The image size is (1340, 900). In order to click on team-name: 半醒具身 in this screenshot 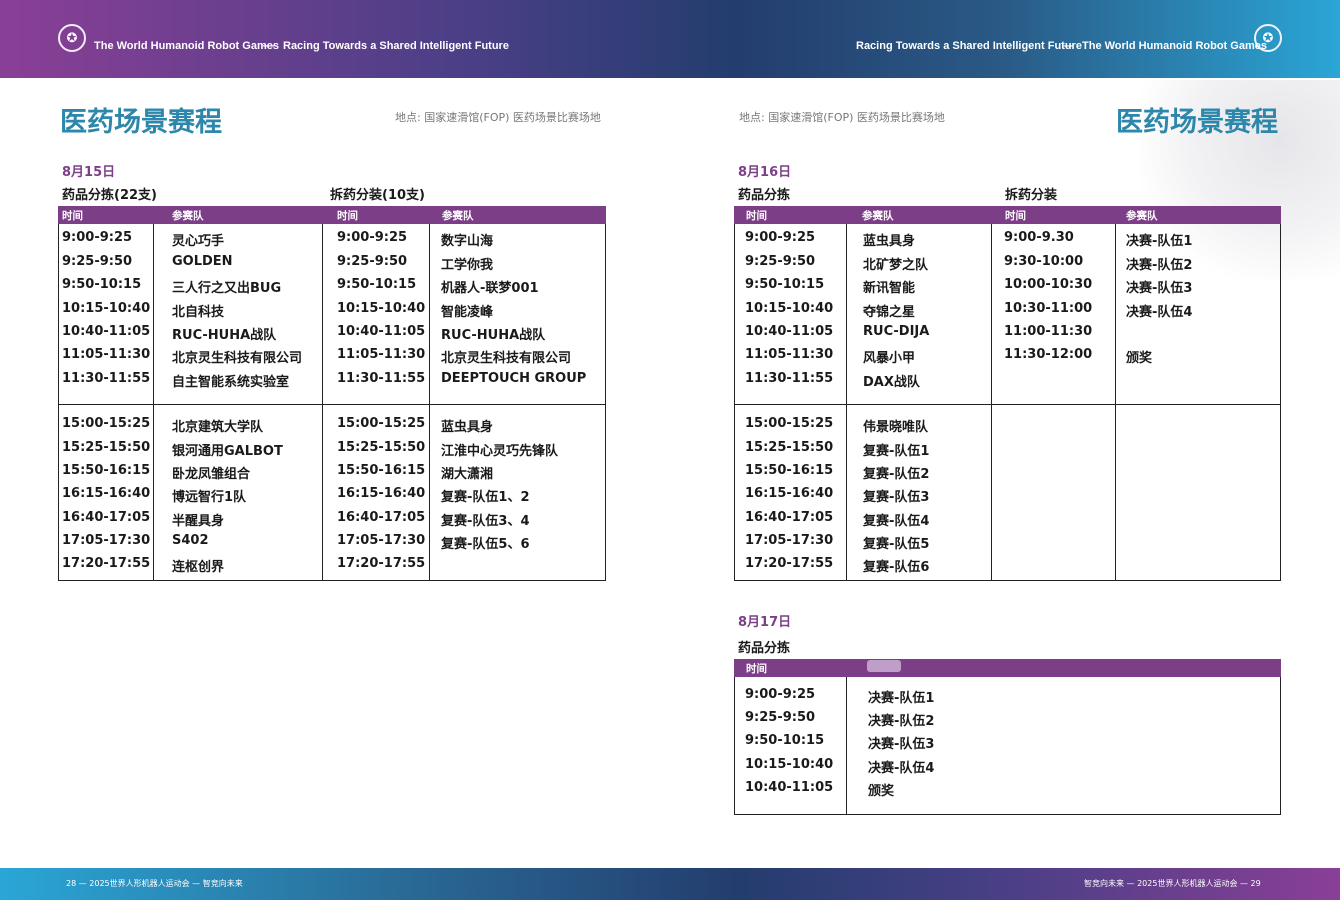, I will do `click(198, 521)`.